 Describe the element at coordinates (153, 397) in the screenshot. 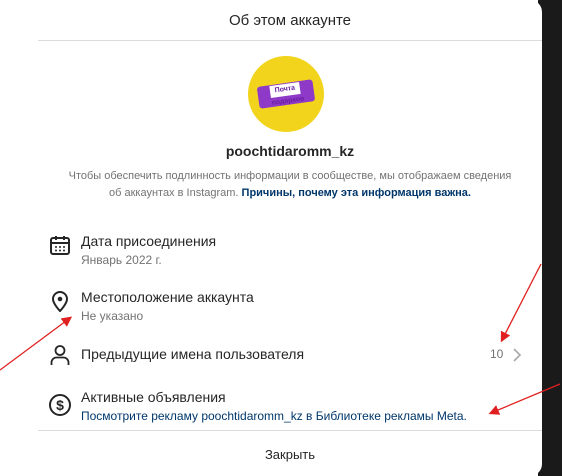

I see `row-title: Активные объявления` at that location.